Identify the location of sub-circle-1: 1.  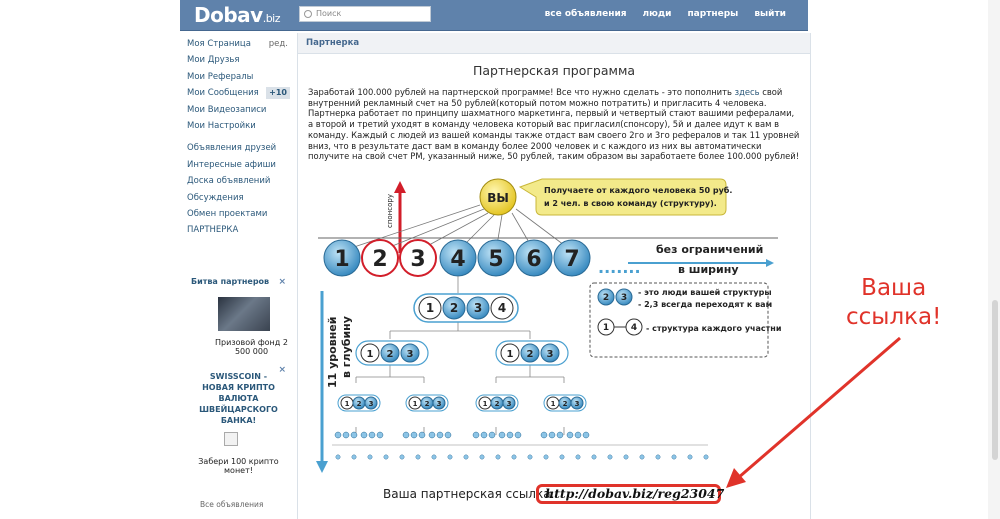
(430, 308).